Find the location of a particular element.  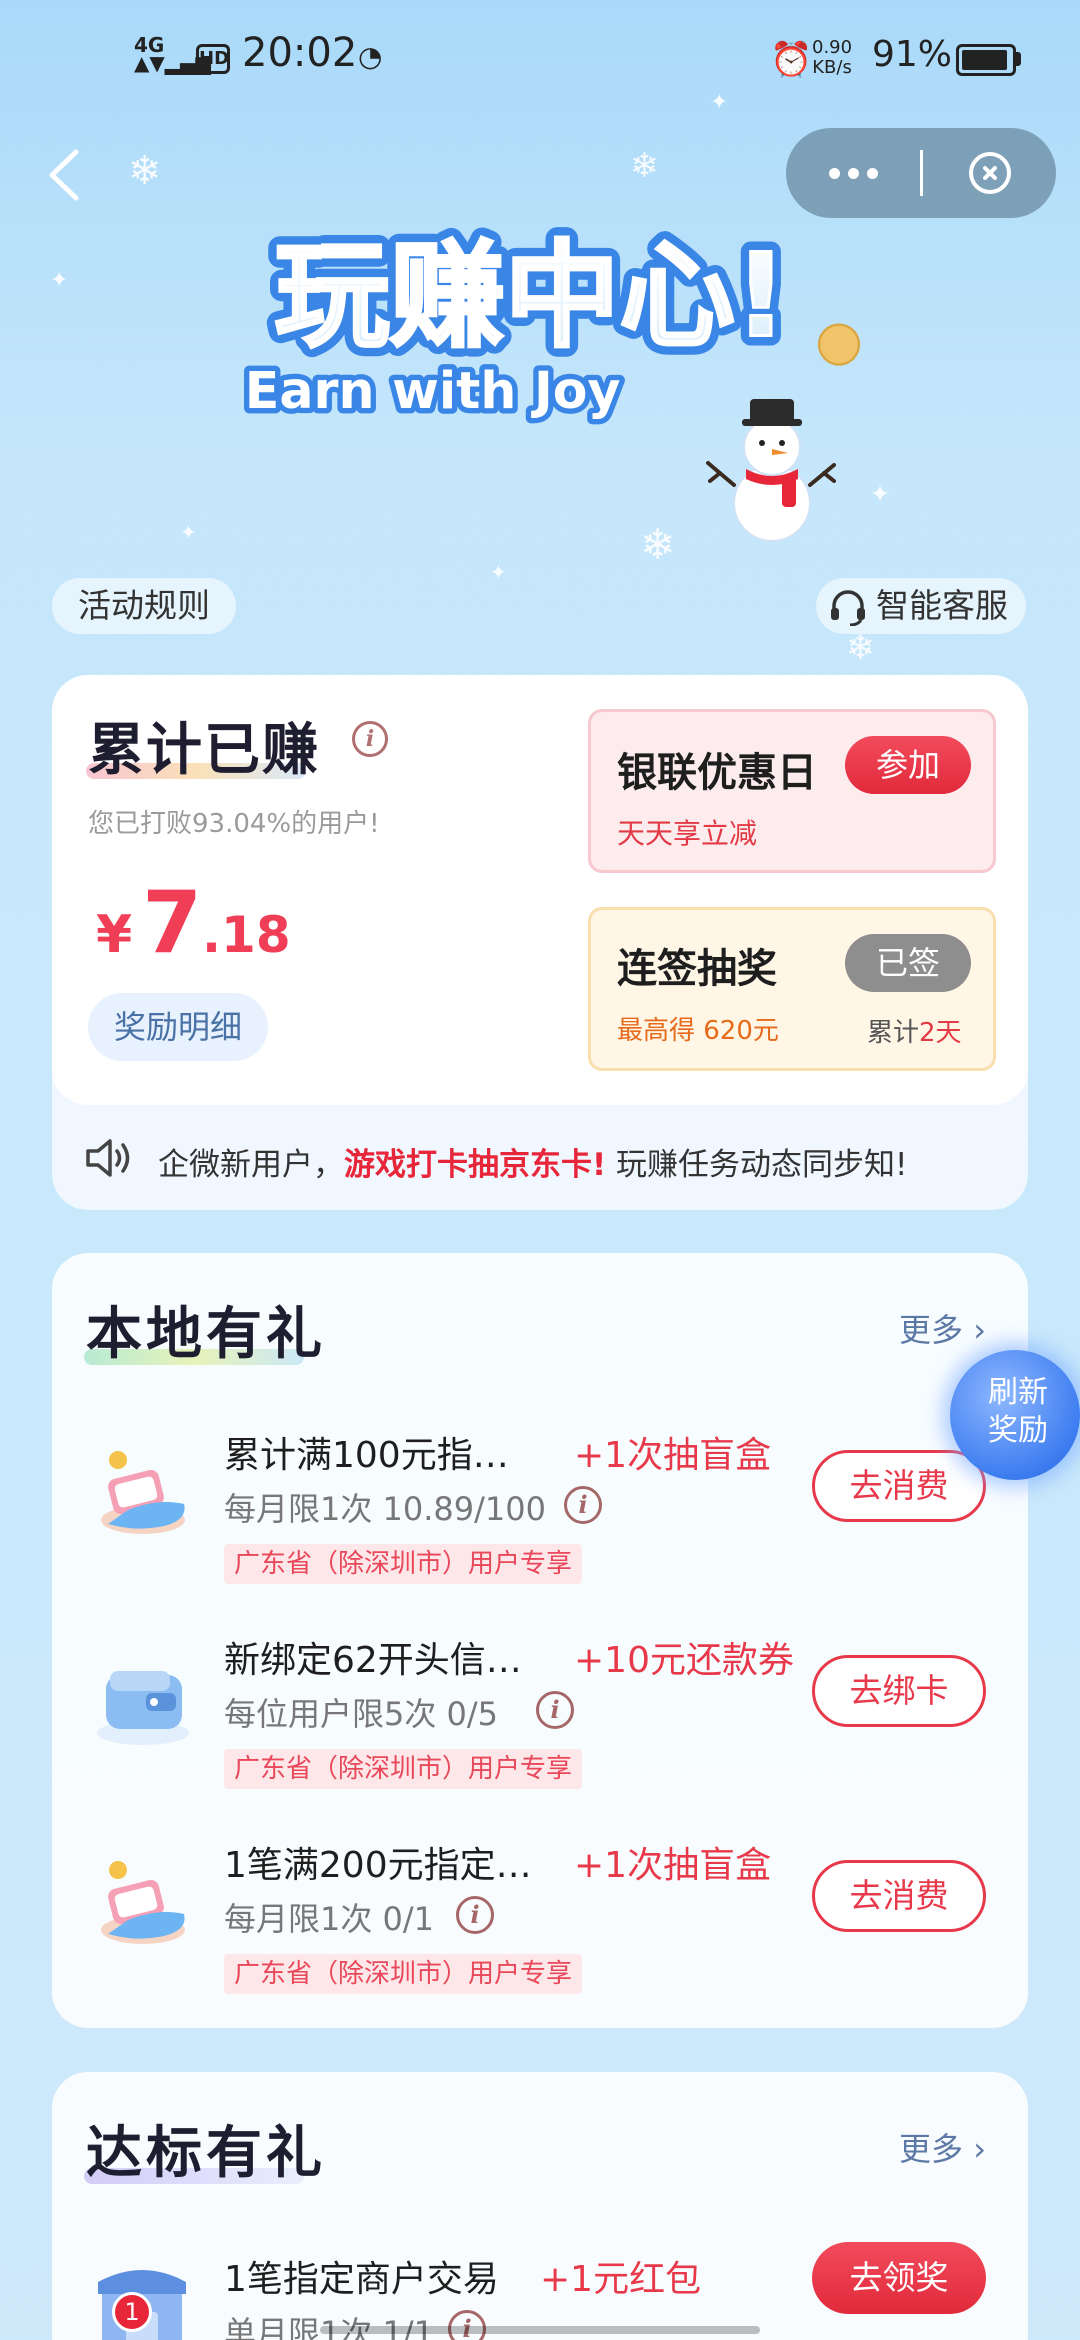

close-circle-icon is located at coordinates (989, 173).